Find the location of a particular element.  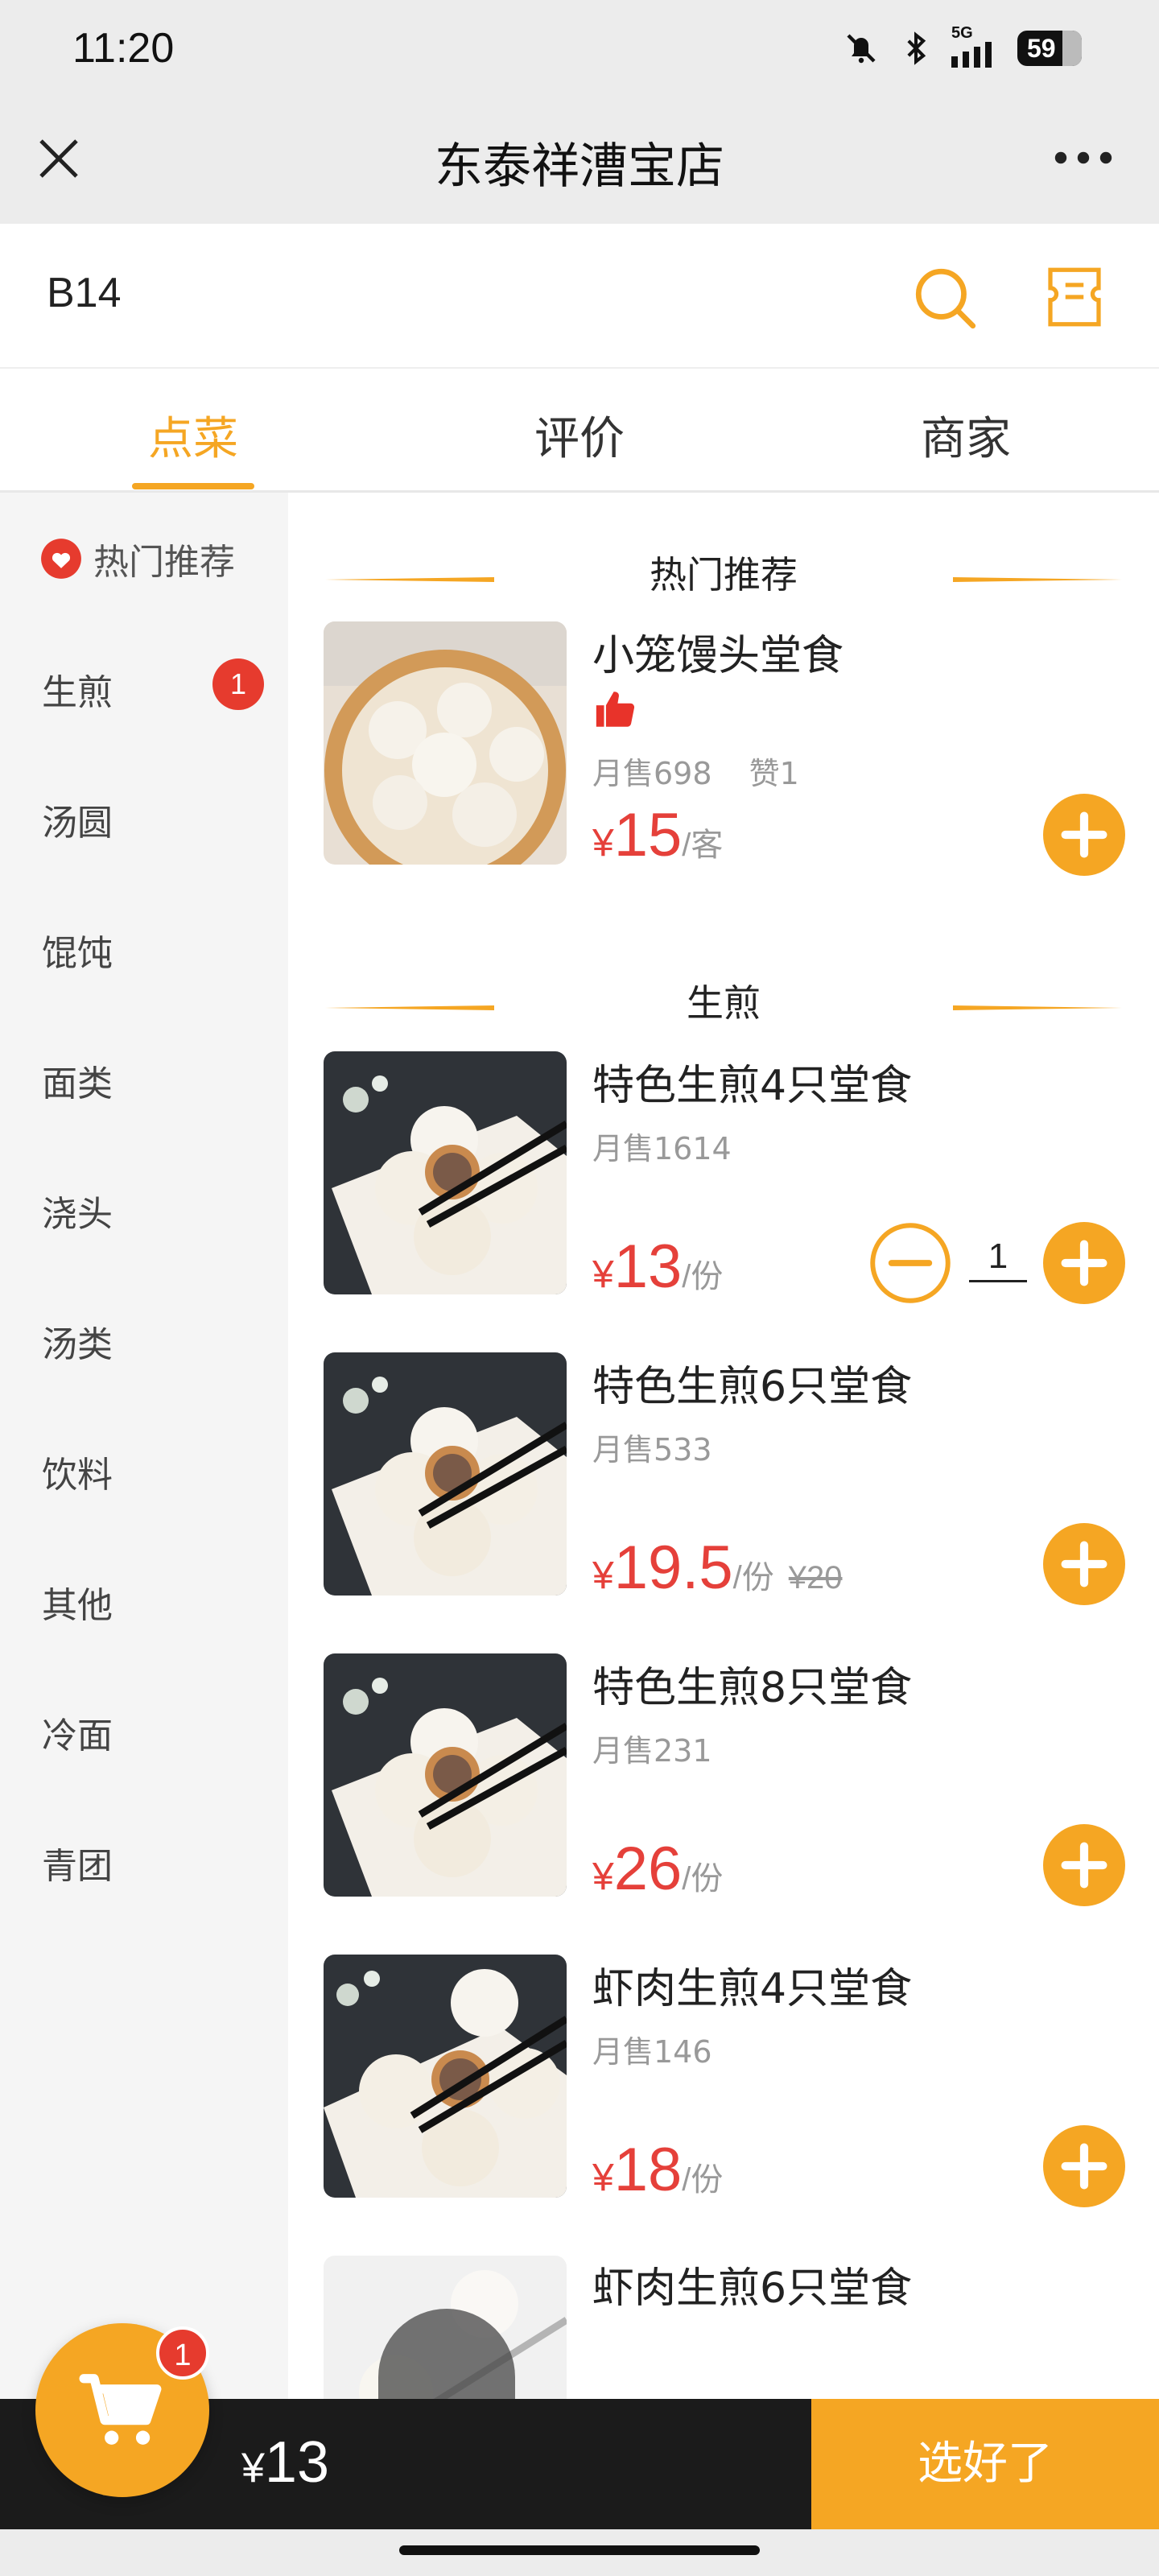

dish-name: 虾肉生煎6只堂食 is located at coordinates (752, 2288).